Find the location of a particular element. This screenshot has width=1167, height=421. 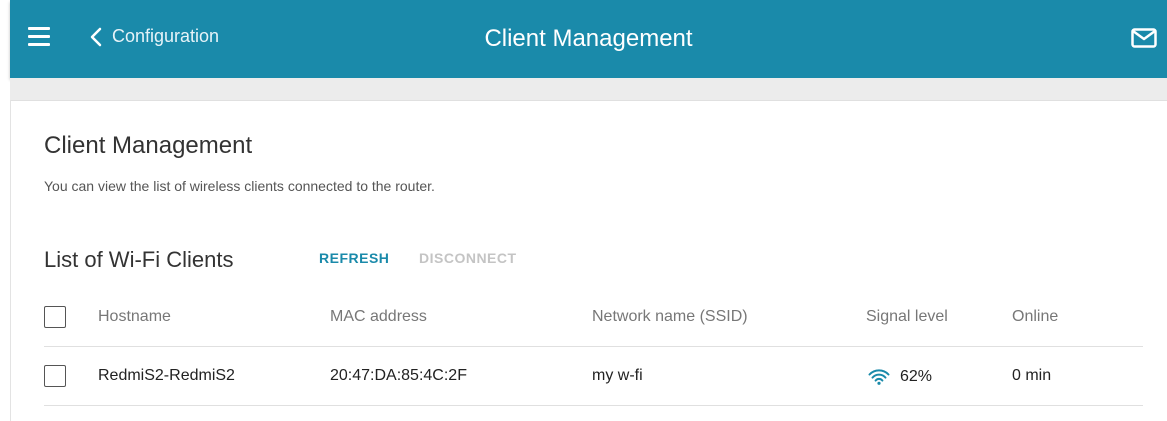

column-header-mac-address: MAC address is located at coordinates (378, 316).